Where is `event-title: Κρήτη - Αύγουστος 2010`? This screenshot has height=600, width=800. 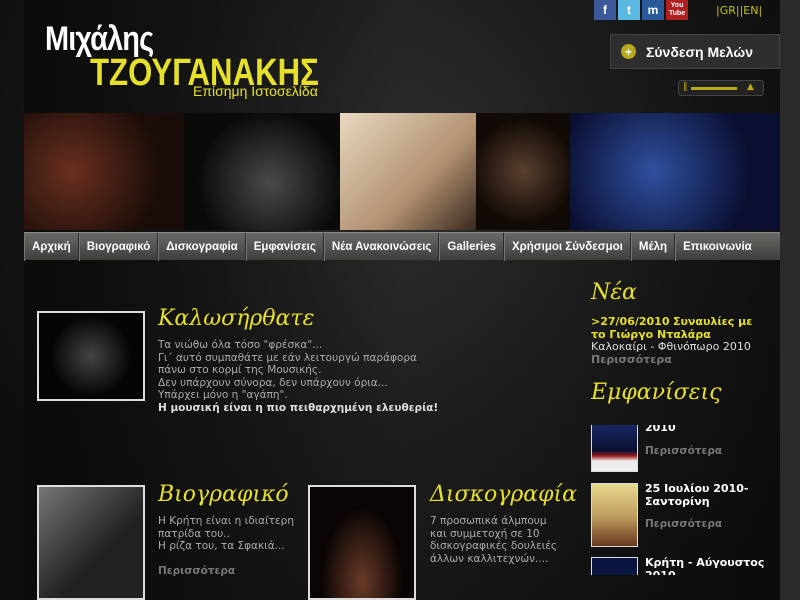
event-title: Κρήτη - Αύγουστος 2010 is located at coordinates (705, 565).